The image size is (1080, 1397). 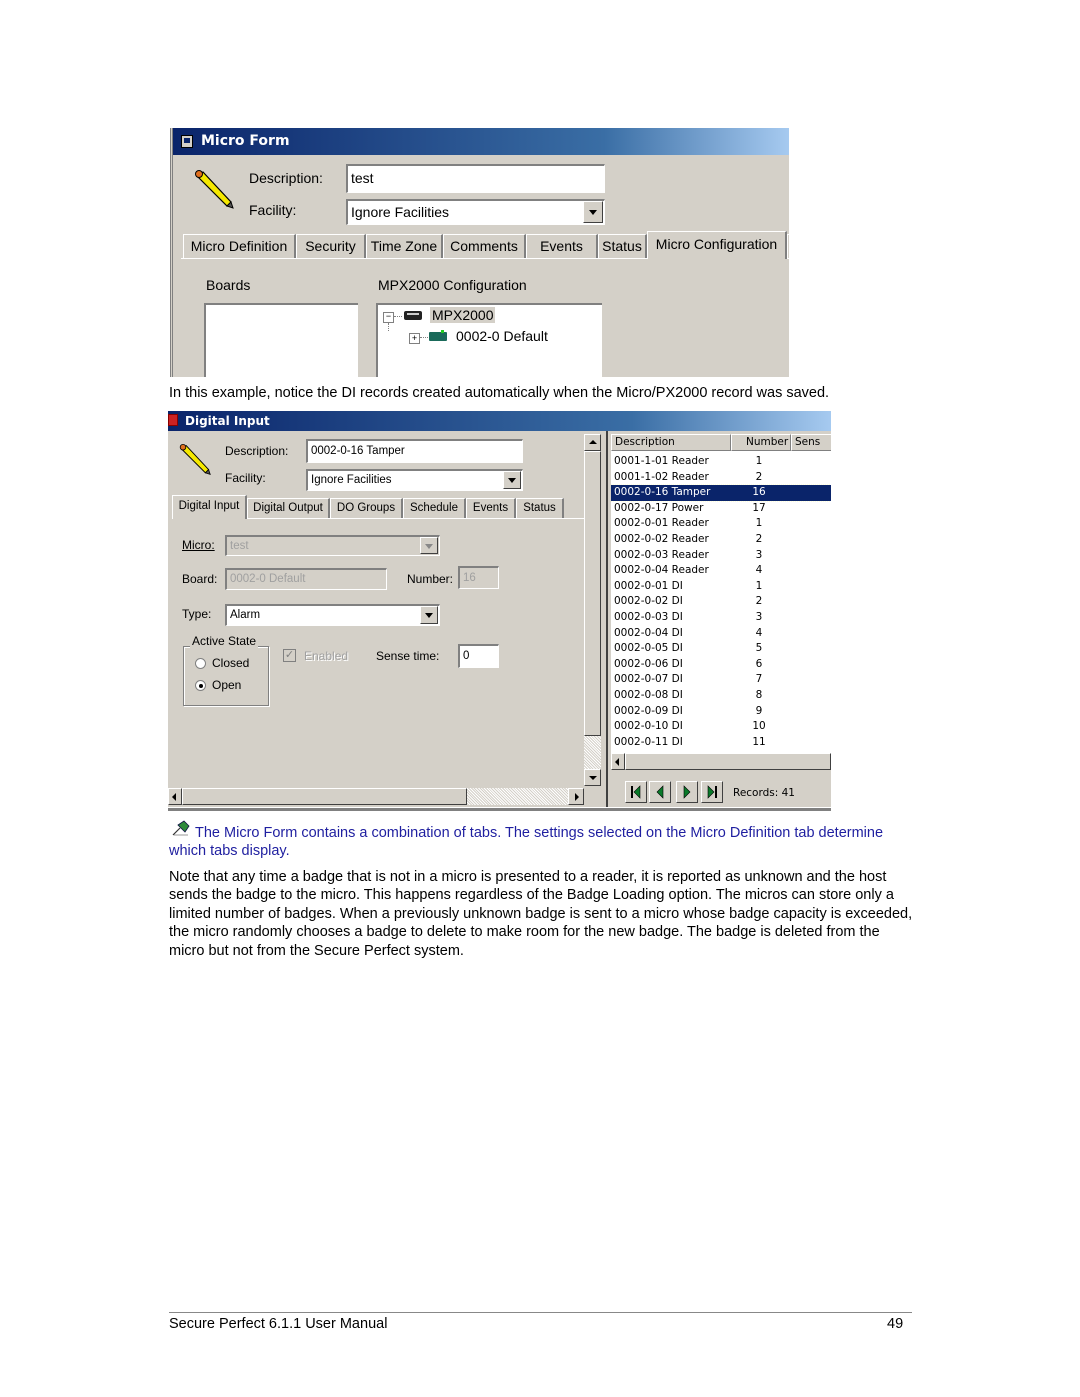 What do you see at coordinates (721, 602) in the screenshot?
I see `grid-row: 0002-0-02 DI 2` at bounding box center [721, 602].